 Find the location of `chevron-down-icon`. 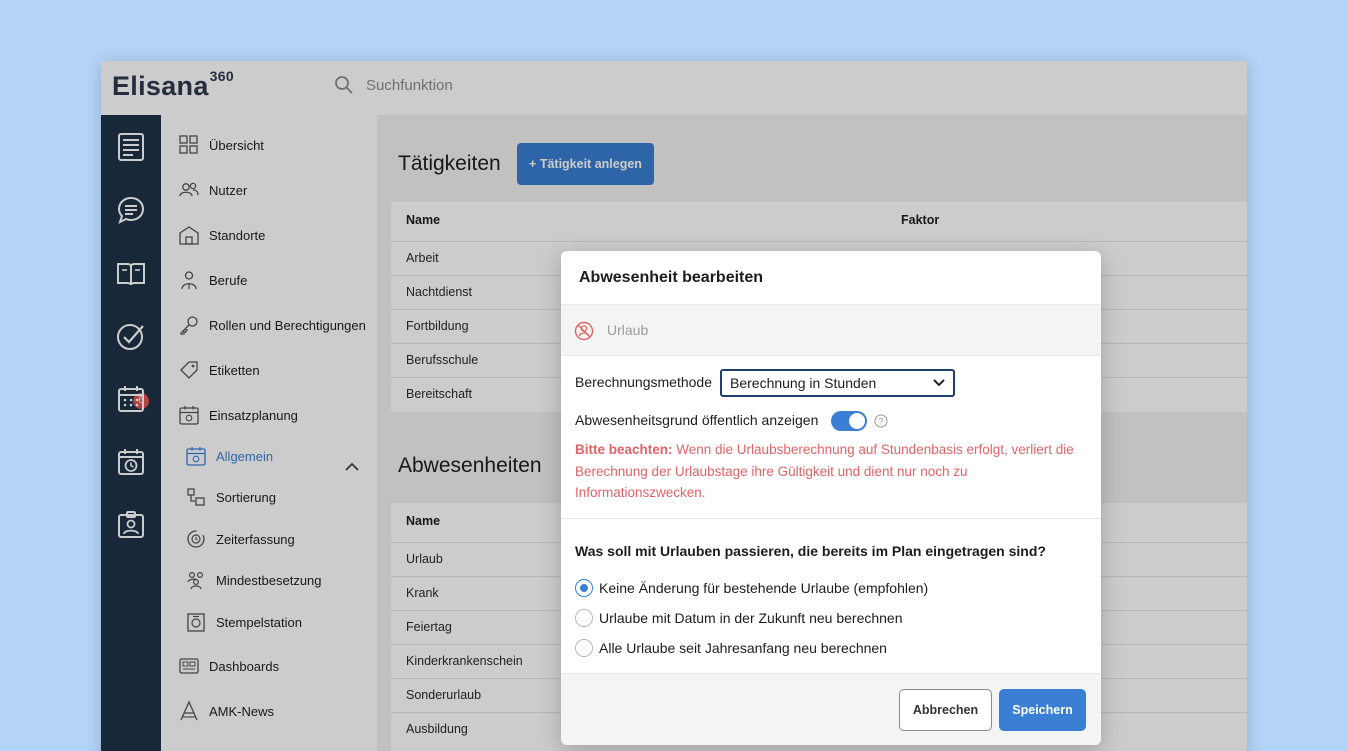

chevron-down-icon is located at coordinates (939, 383).